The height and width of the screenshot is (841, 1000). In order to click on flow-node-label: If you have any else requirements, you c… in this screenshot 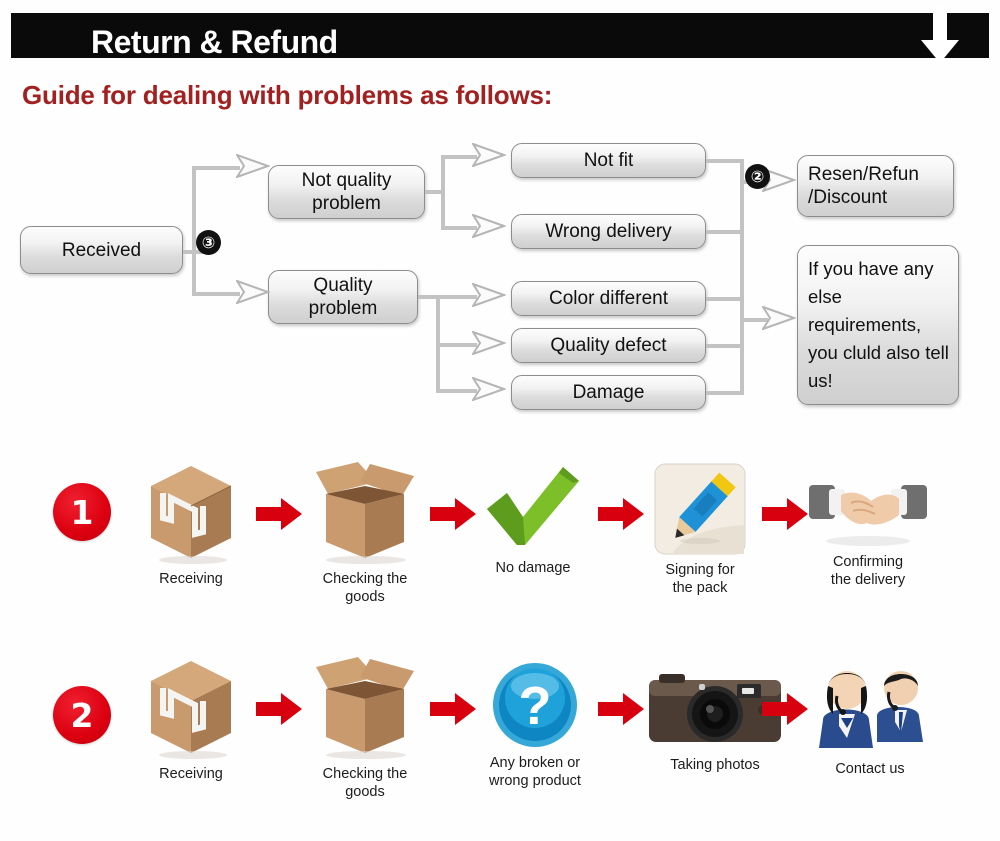, I will do `click(878, 324)`.